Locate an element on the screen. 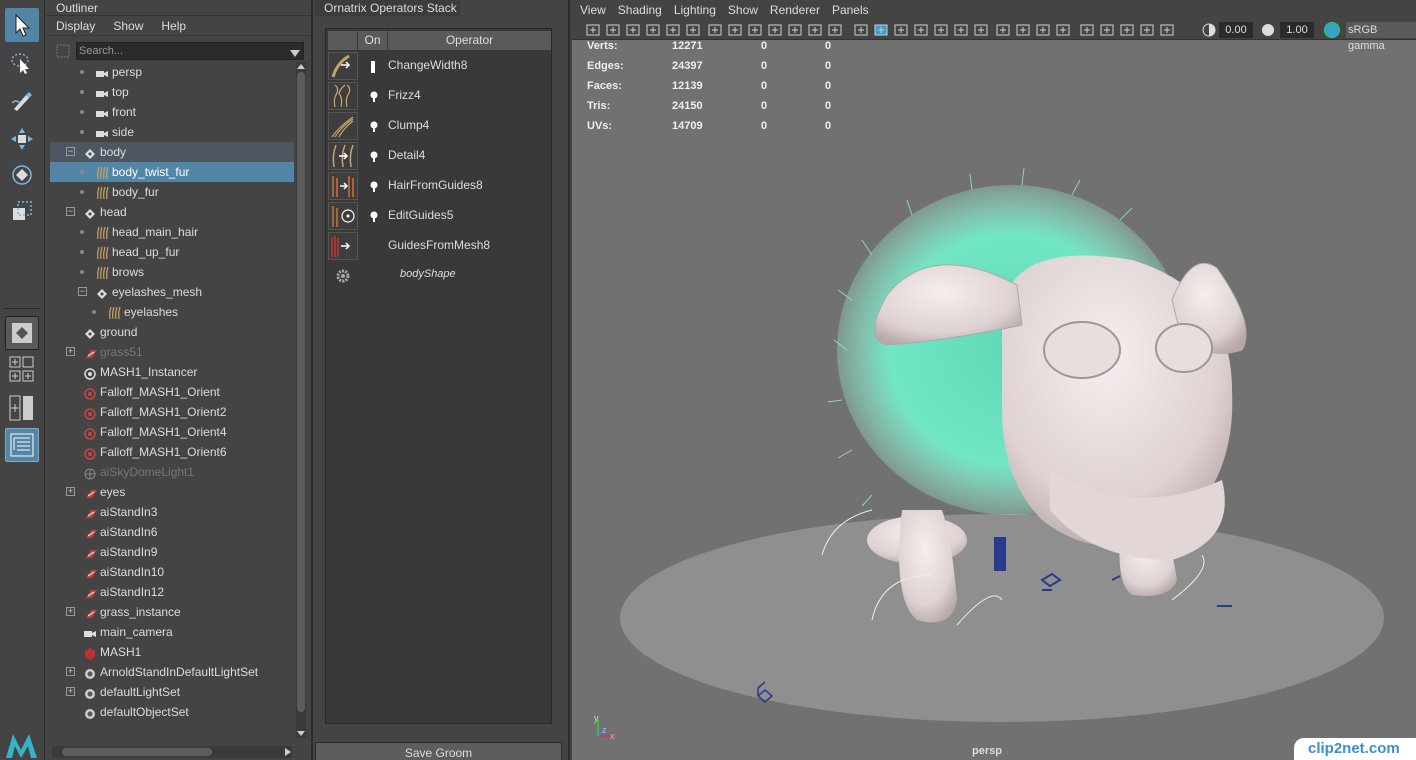 This screenshot has height=760, width=1416. 2d-pan-zoom-icon is located at coordinates (693, 30).